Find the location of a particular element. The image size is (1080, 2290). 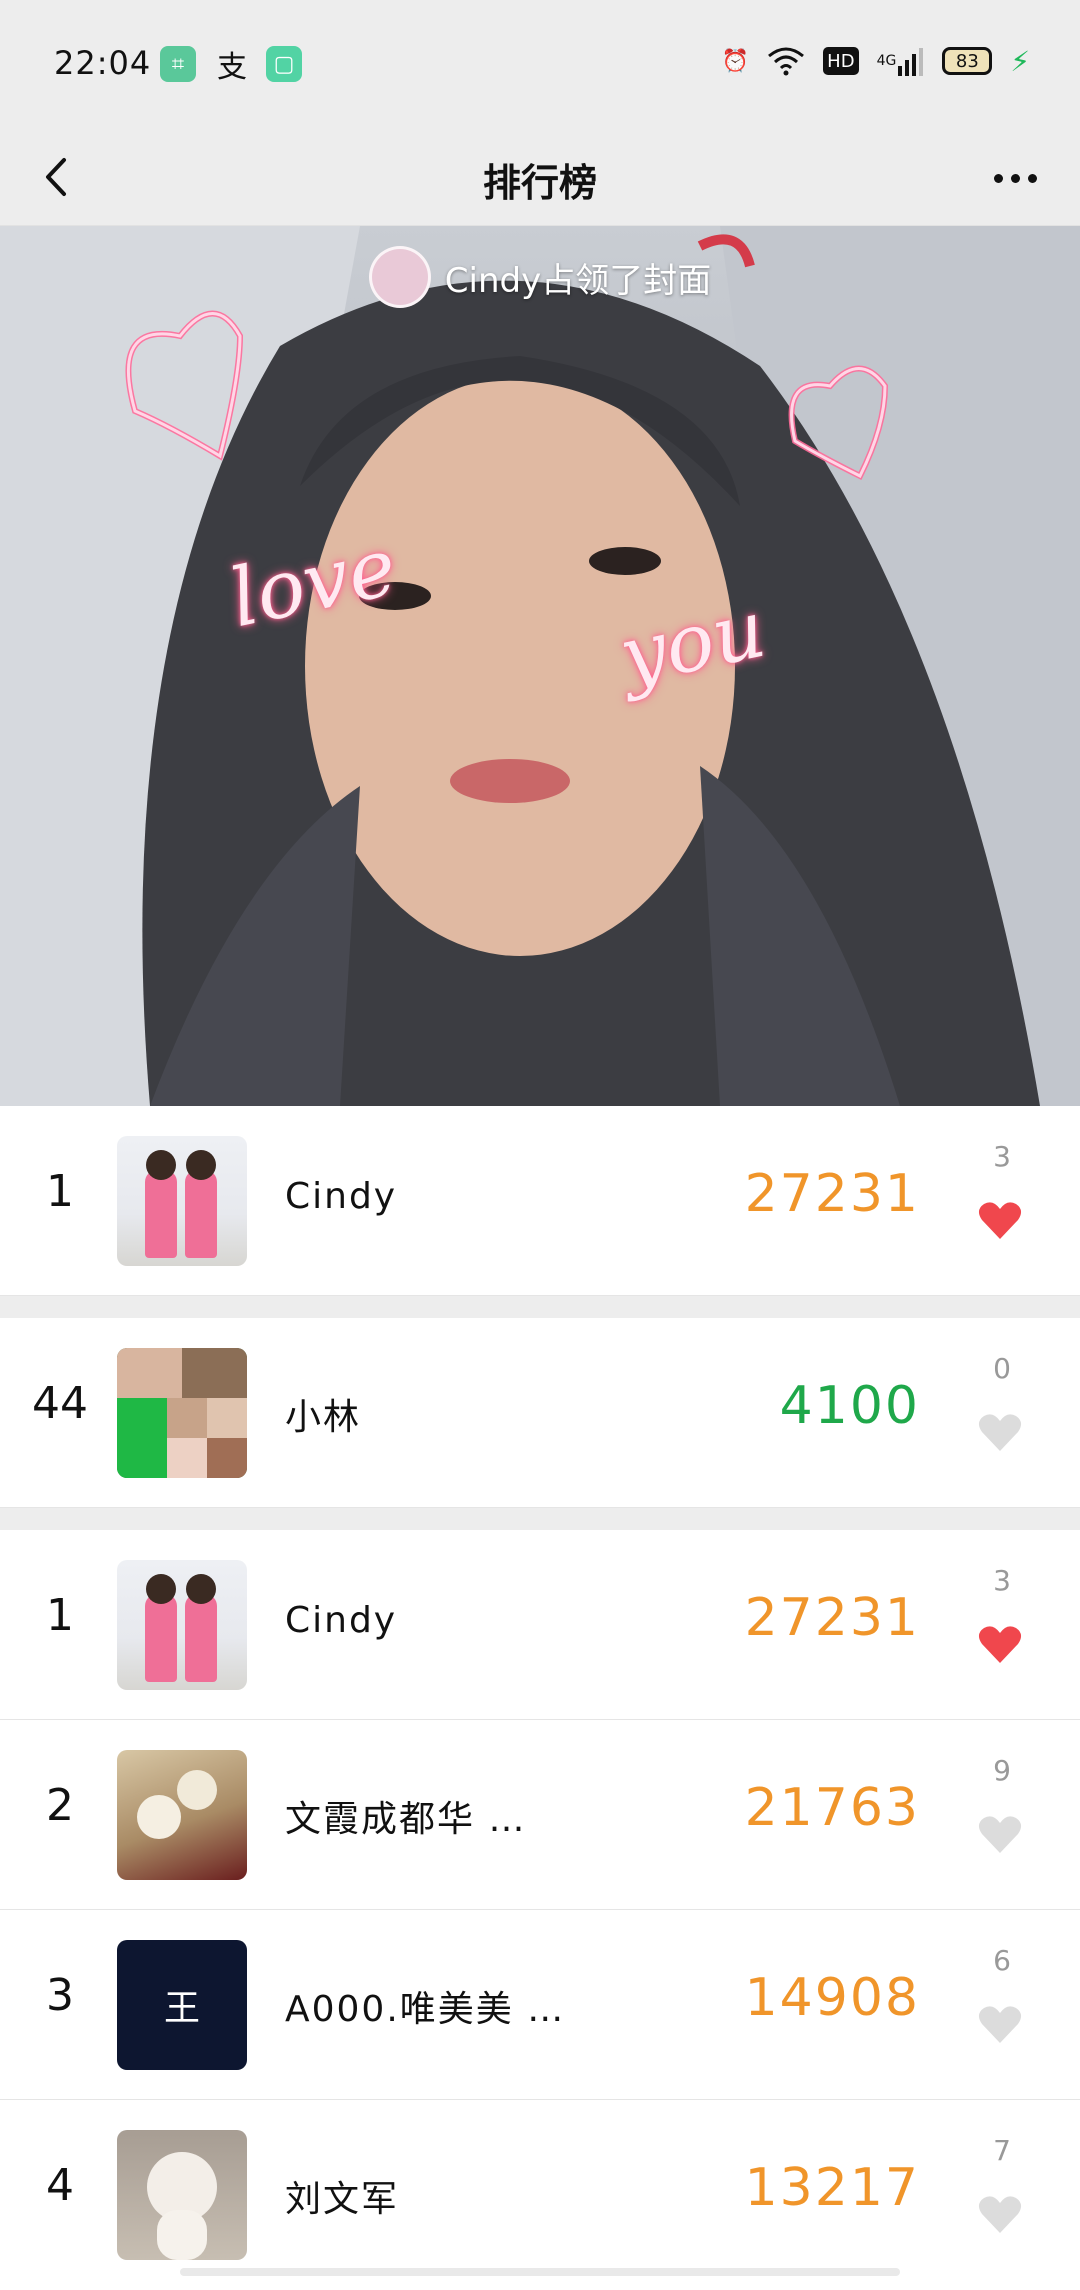

cover-owner-label: Cindy占领了封面 is located at coordinates (540, 277).